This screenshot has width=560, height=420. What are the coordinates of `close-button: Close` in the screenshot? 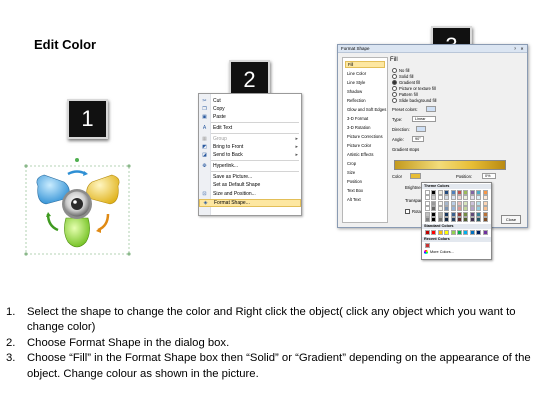 It's located at (511, 219).